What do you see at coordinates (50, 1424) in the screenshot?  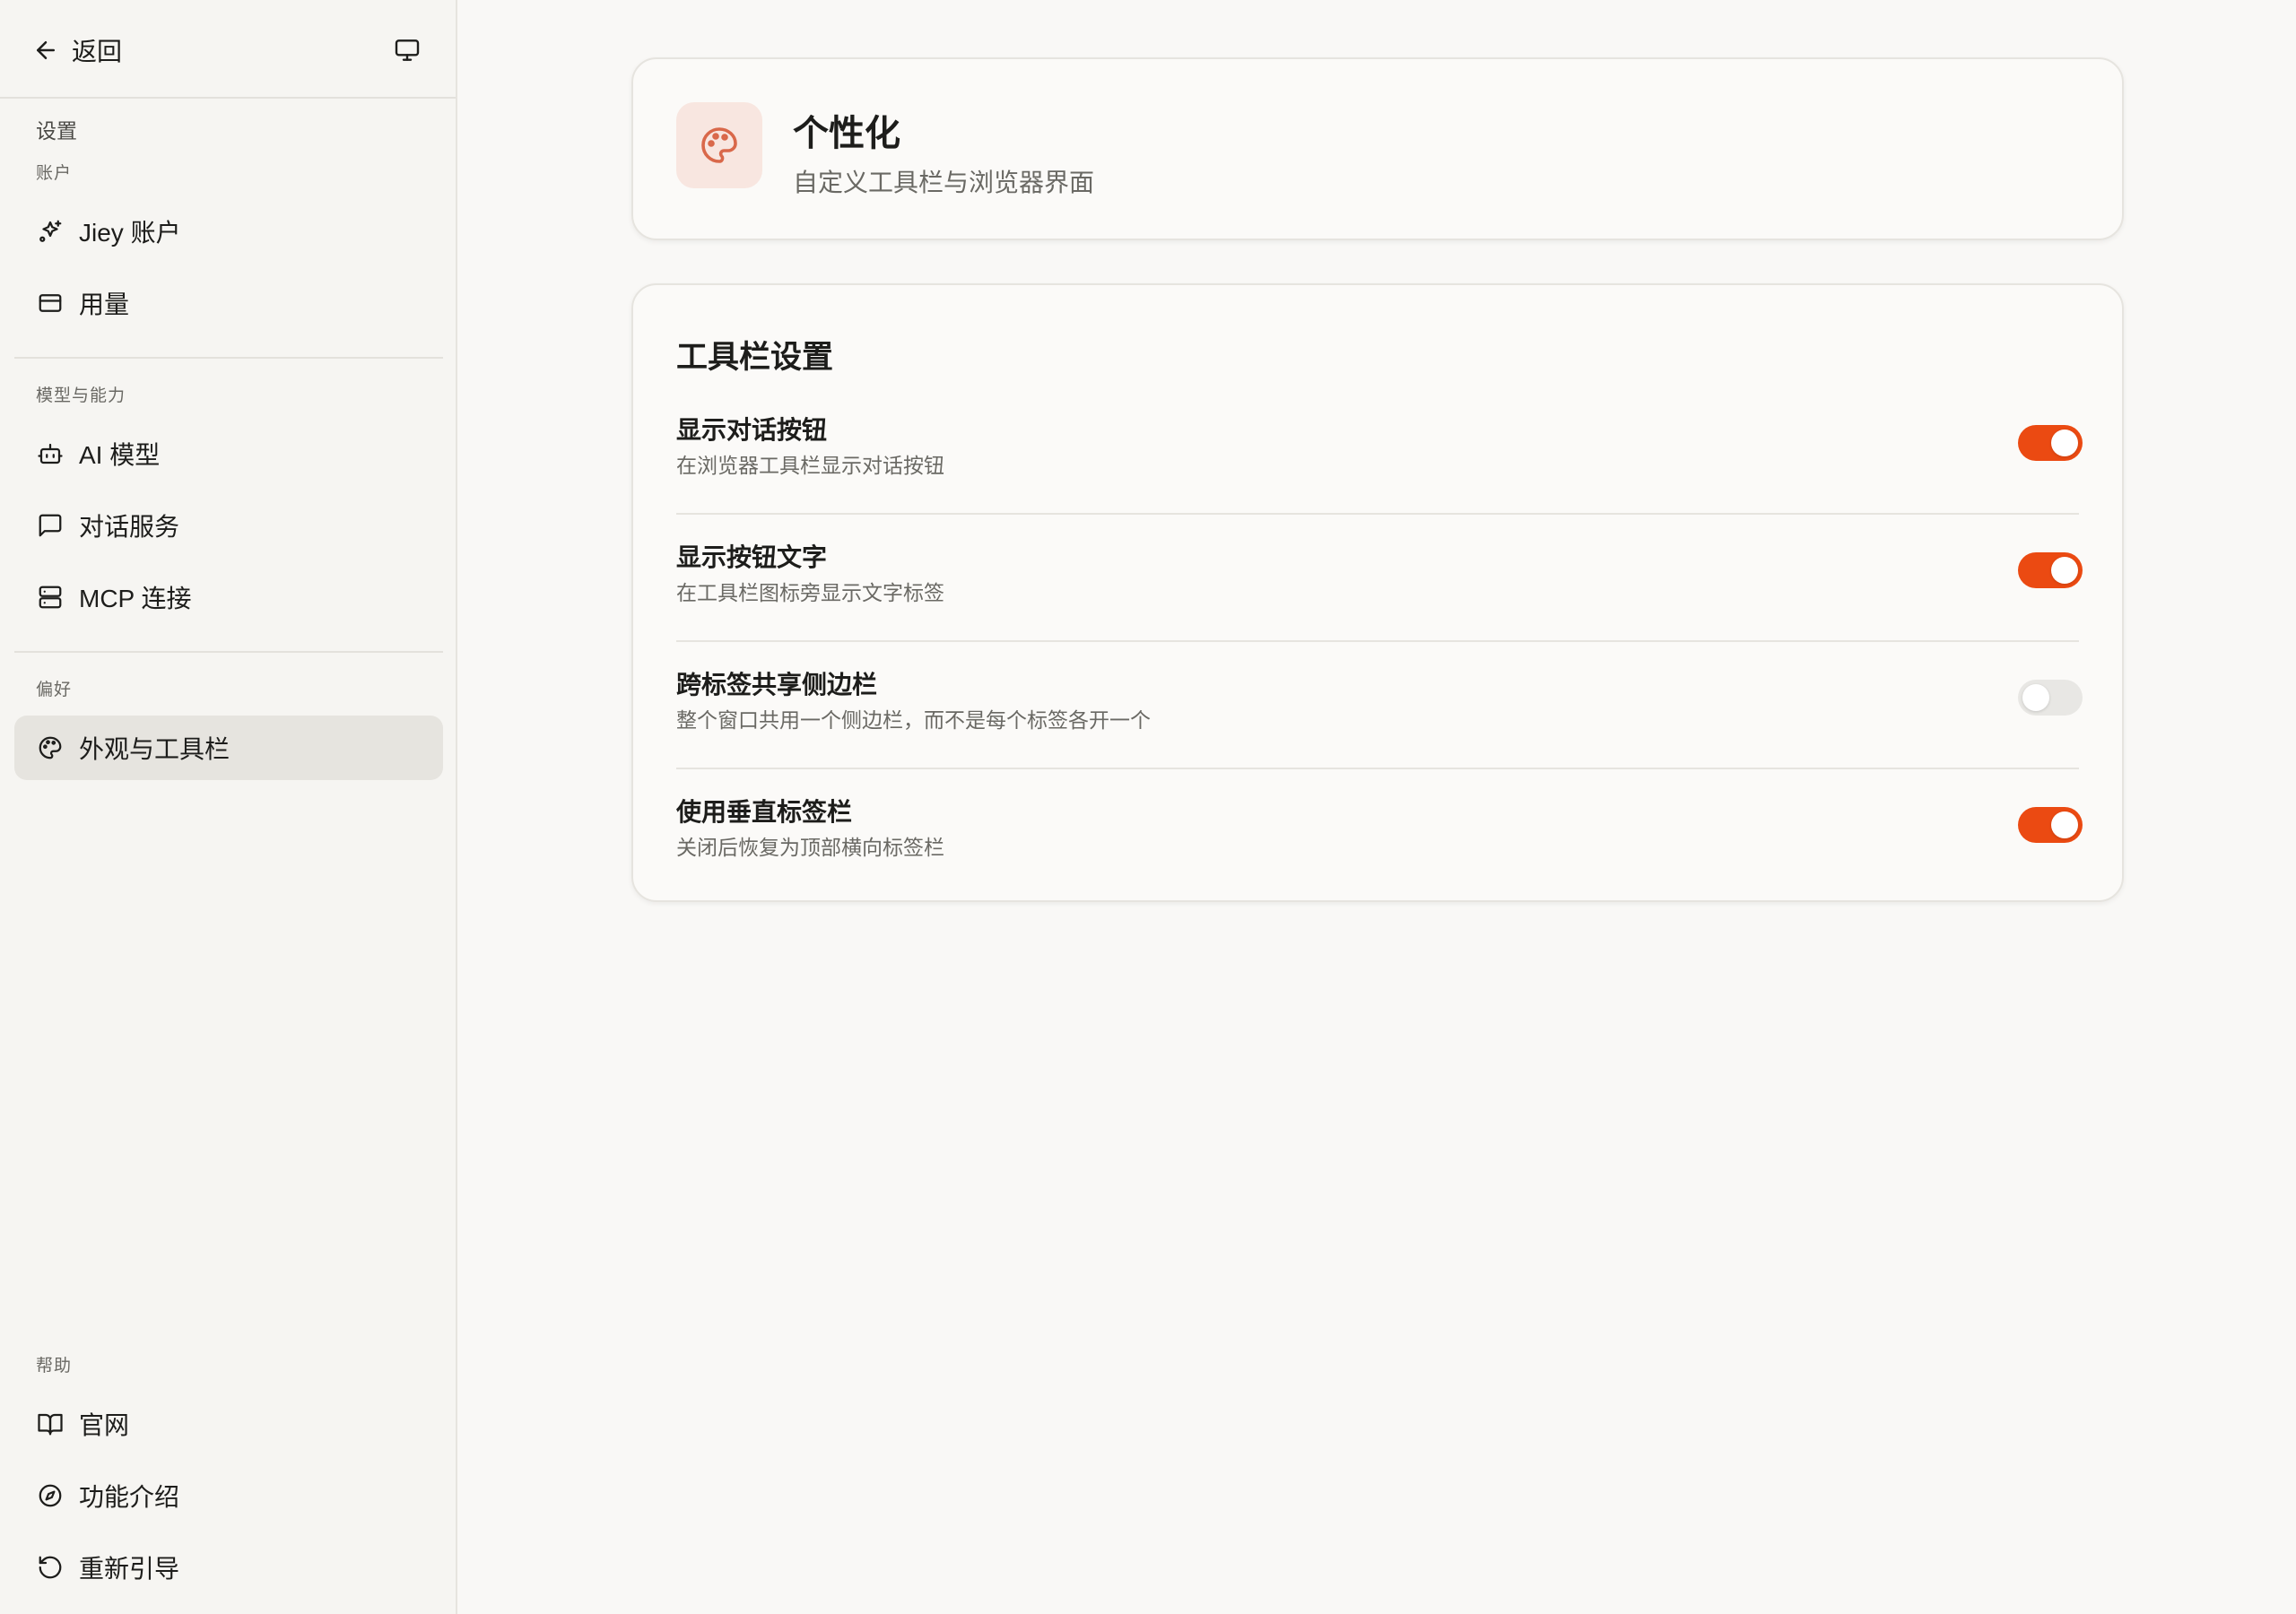 I see `book-open-icon` at bounding box center [50, 1424].